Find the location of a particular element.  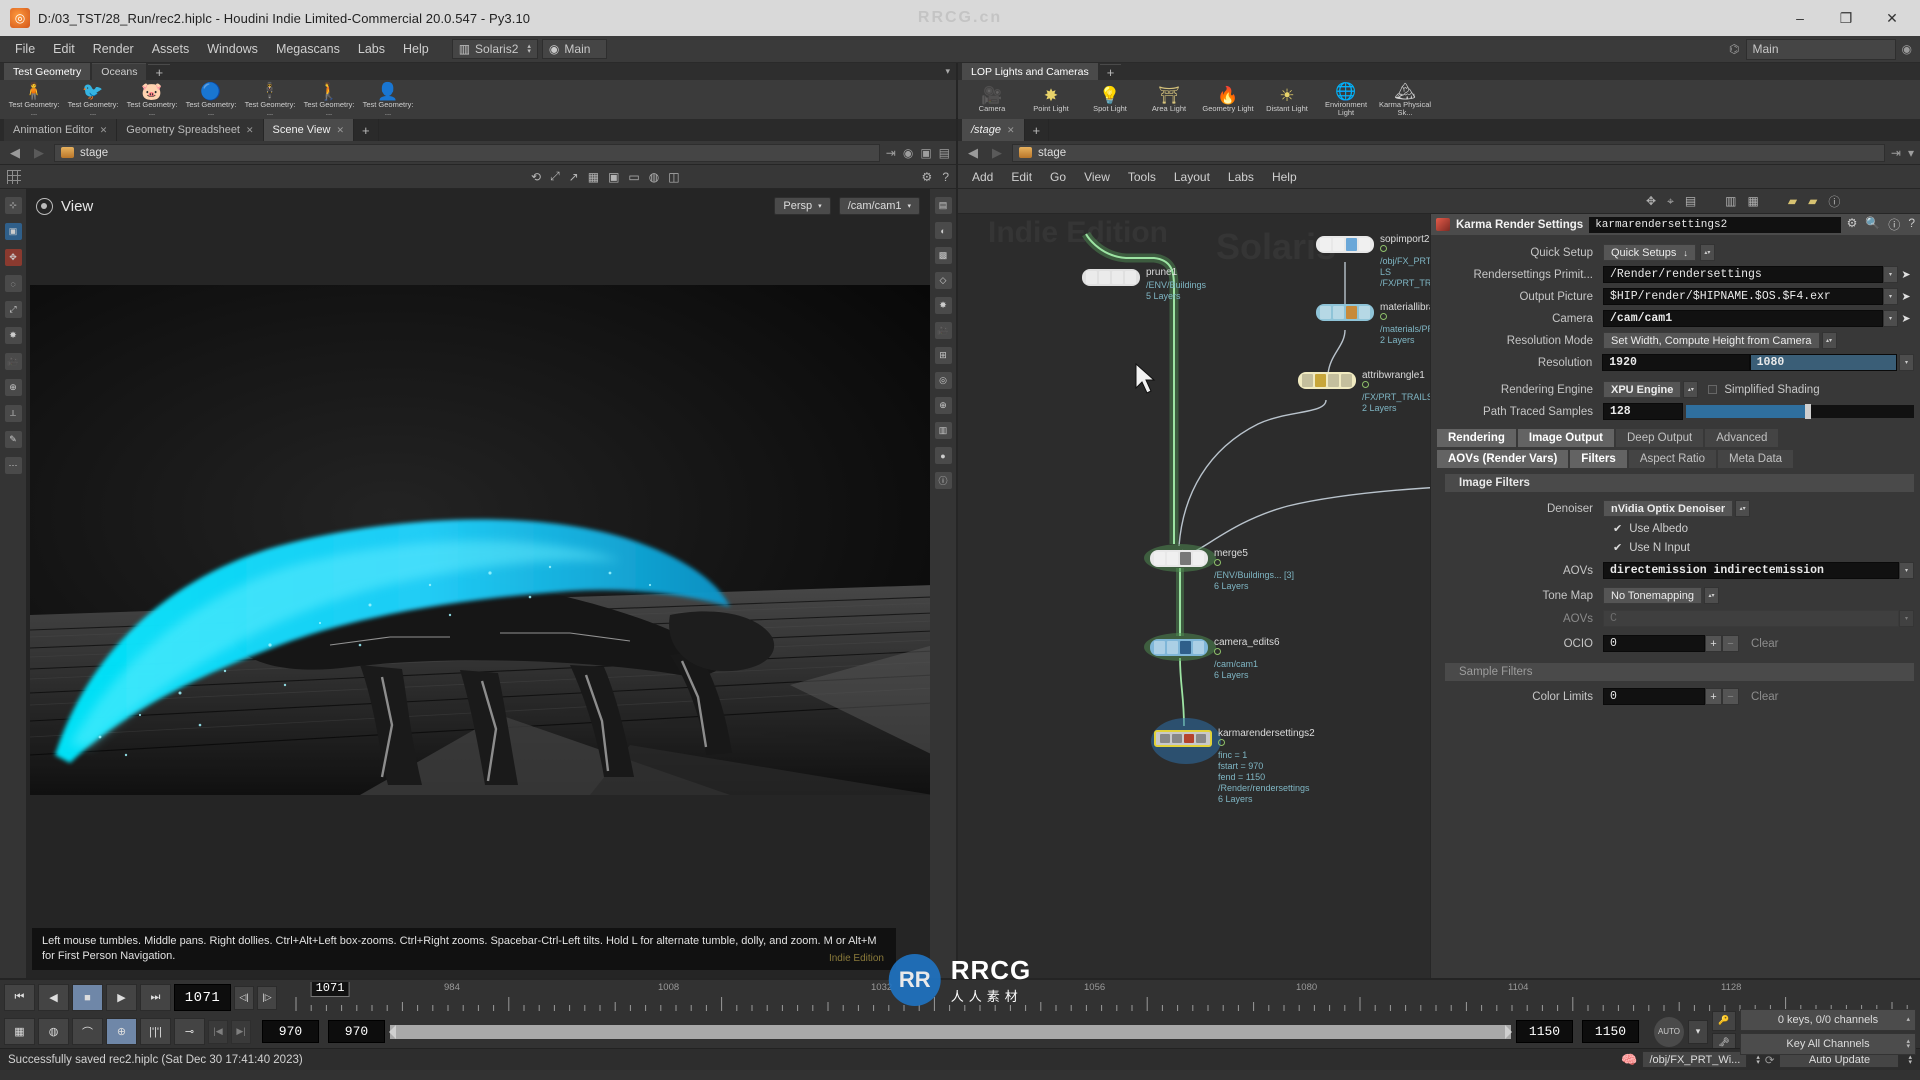

desktop-selector: ▥ Solaris2 ▴ ▾ is located at coordinates (494, 49).